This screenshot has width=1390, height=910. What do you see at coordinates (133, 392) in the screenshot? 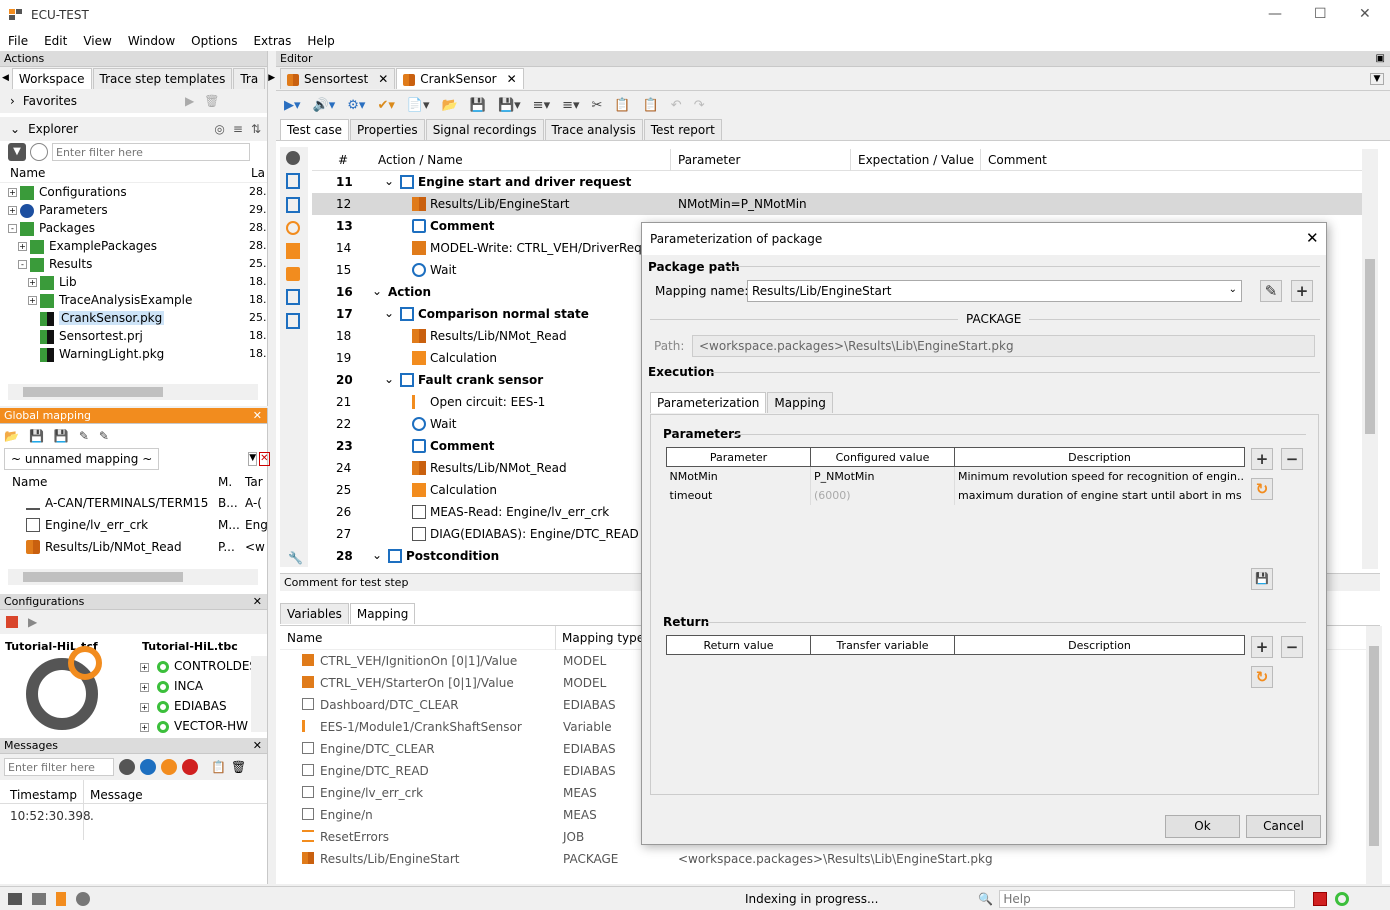
I see `explorer-hscroll` at bounding box center [133, 392].